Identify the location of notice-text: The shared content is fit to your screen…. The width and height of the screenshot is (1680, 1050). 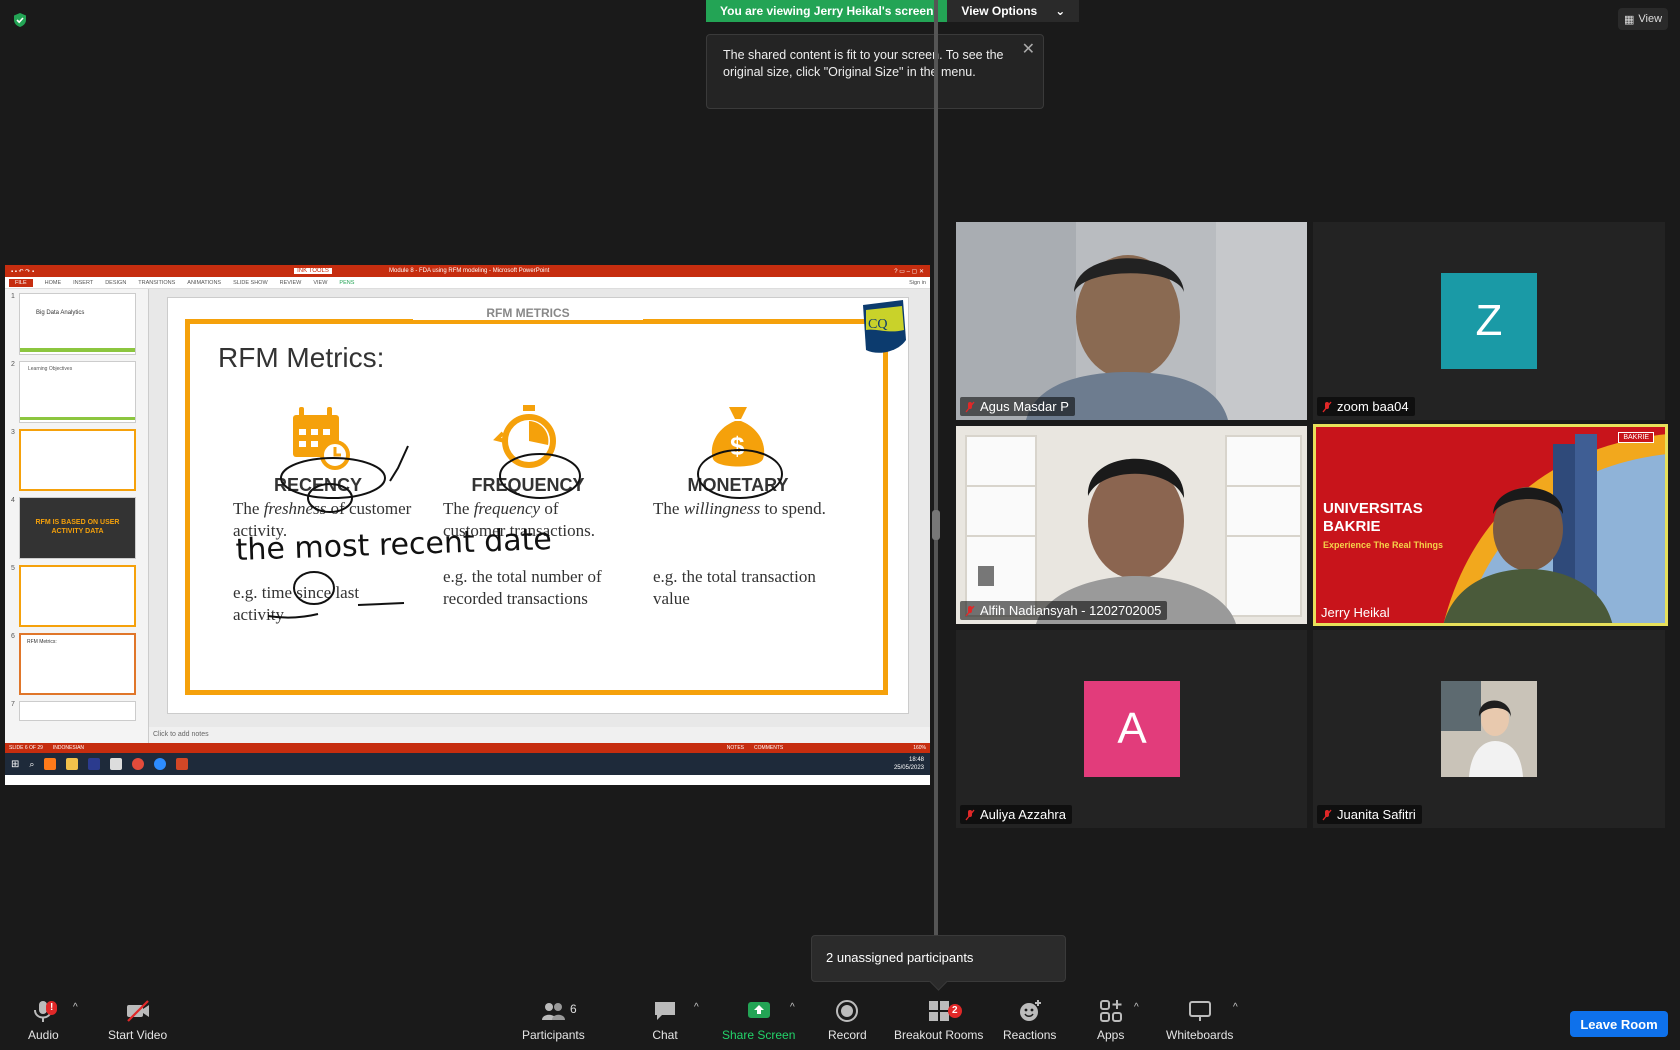
(863, 63).